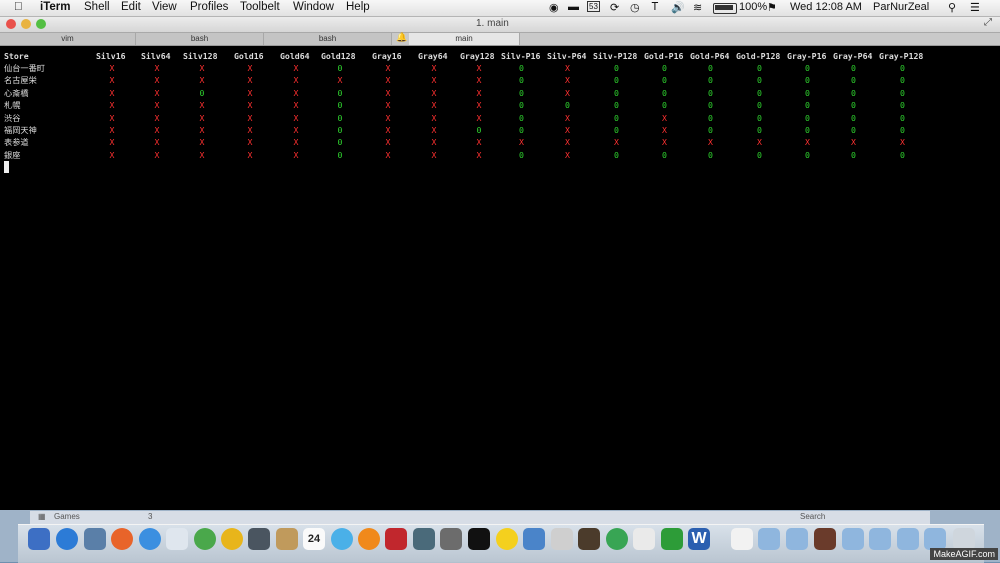 This screenshot has height=563, width=1000. I want to click on word-icon: W, so click(699, 539).